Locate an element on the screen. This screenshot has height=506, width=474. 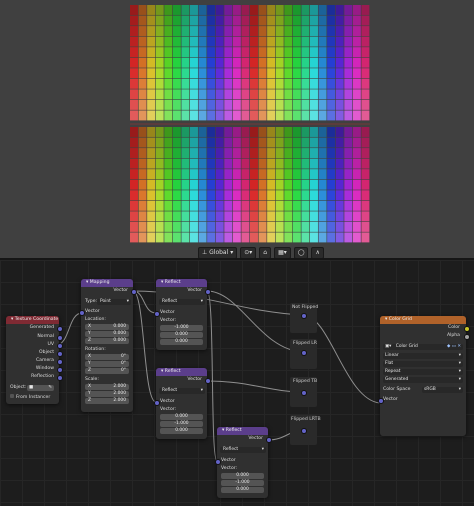
image-browse-icon: ▣▾ is located at coordinates (387, 346).